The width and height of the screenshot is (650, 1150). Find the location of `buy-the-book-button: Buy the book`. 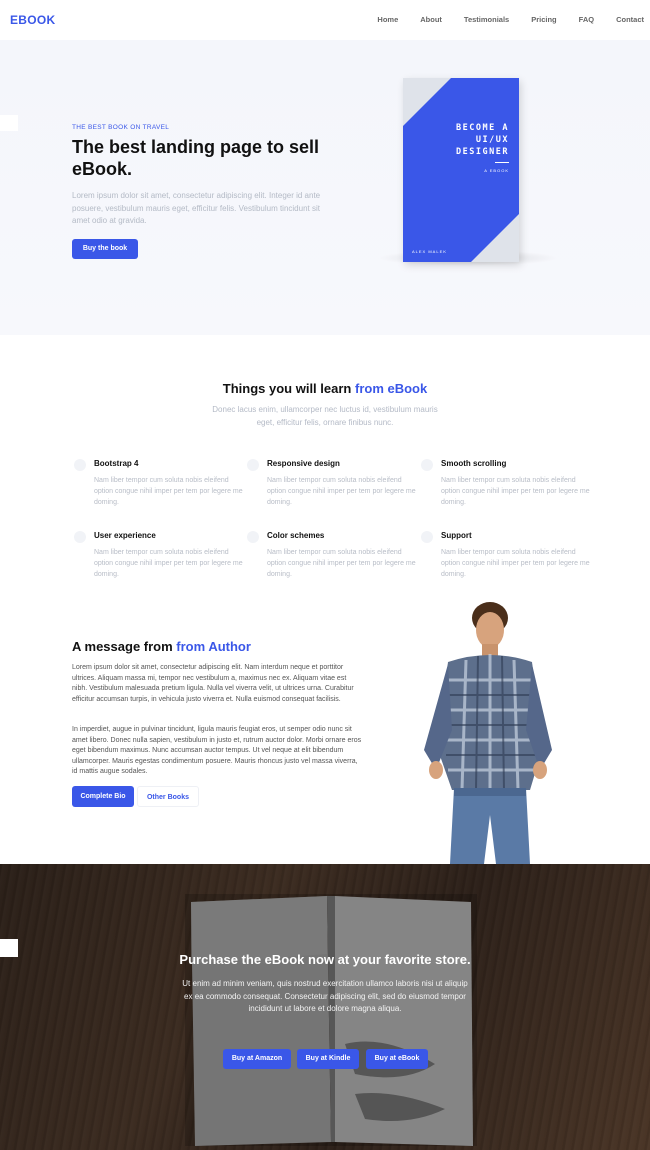

buy-the-book-button: Buy the book is located at coordinates (105, 249).